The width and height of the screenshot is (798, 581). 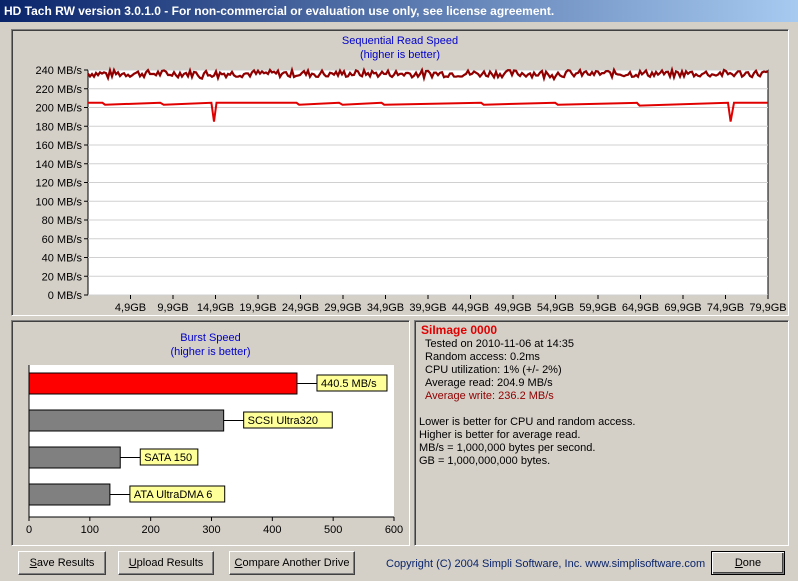 What do you see at coordinates (349, 384) in the screenshot?
I see `burst-bar-label: 440.5 MB/s` at bounding box center [349, 384].